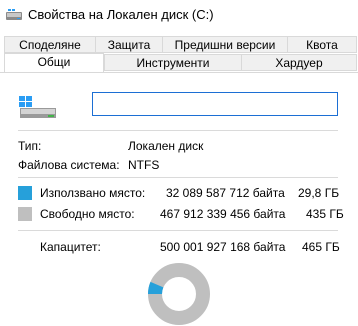  What do you see at coordinates (54, 62) in the screenshot?
I see `tab-general: Общи` at bounding box center [54, 62].